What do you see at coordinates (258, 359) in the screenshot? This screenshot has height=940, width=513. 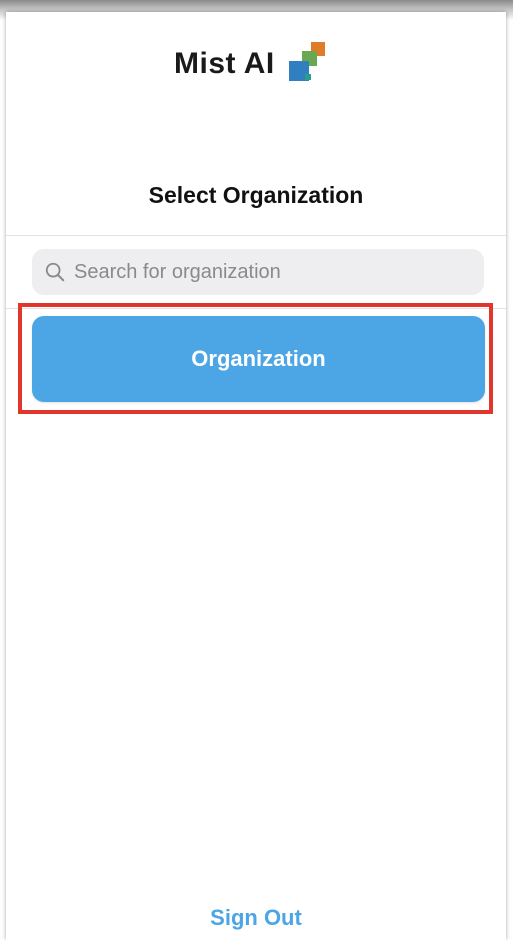 I see `organization-button: Organization` at bounding box center [258, 359].